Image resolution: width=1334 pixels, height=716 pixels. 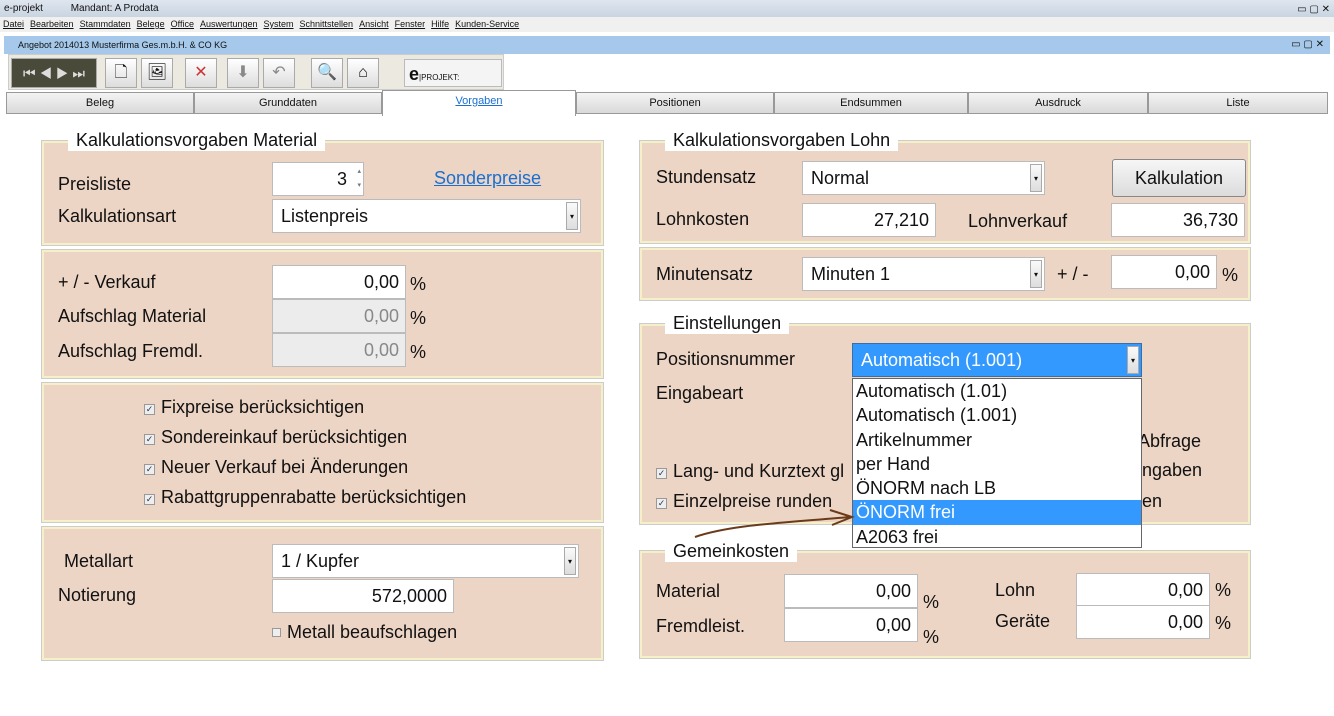 I want to click on menu-stammdaten: Stammdaten, so click(x=105, y=24).